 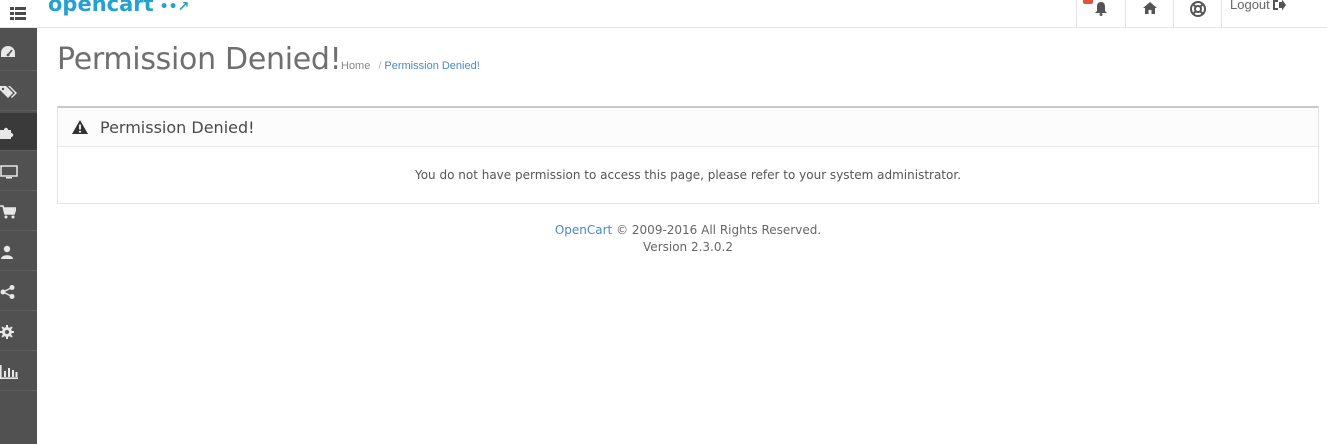 What do you see at coordinates (719, 230) in the screenshot?
I see `copyright-text: © 2009-2016 All Rights Reserved.` at bounding box center [719, 230].